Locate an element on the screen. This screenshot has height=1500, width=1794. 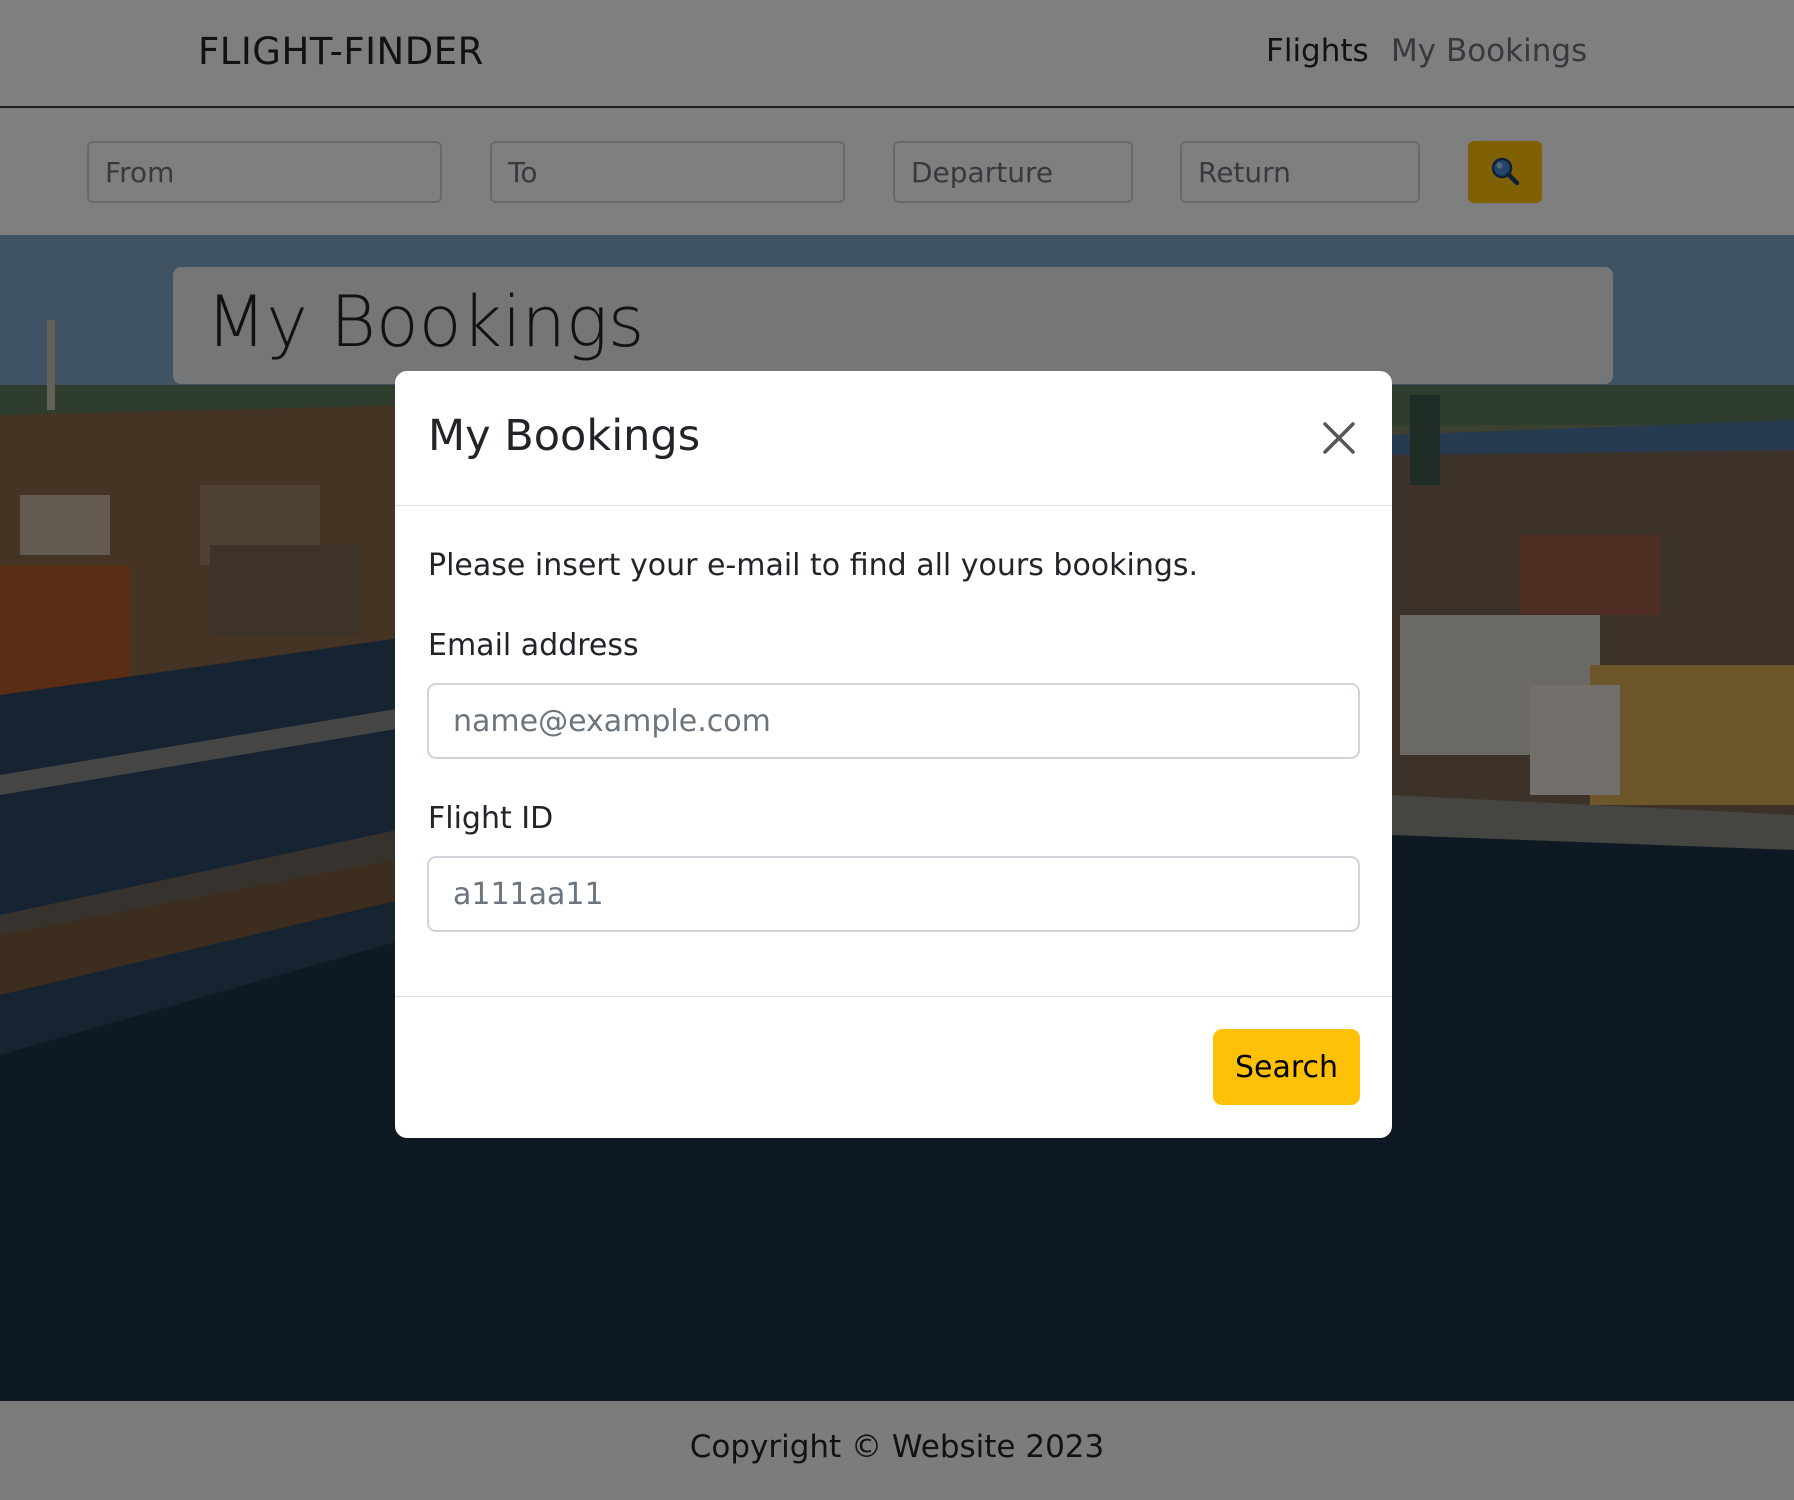
email-label: Email address is located at coordinates (533, 645).